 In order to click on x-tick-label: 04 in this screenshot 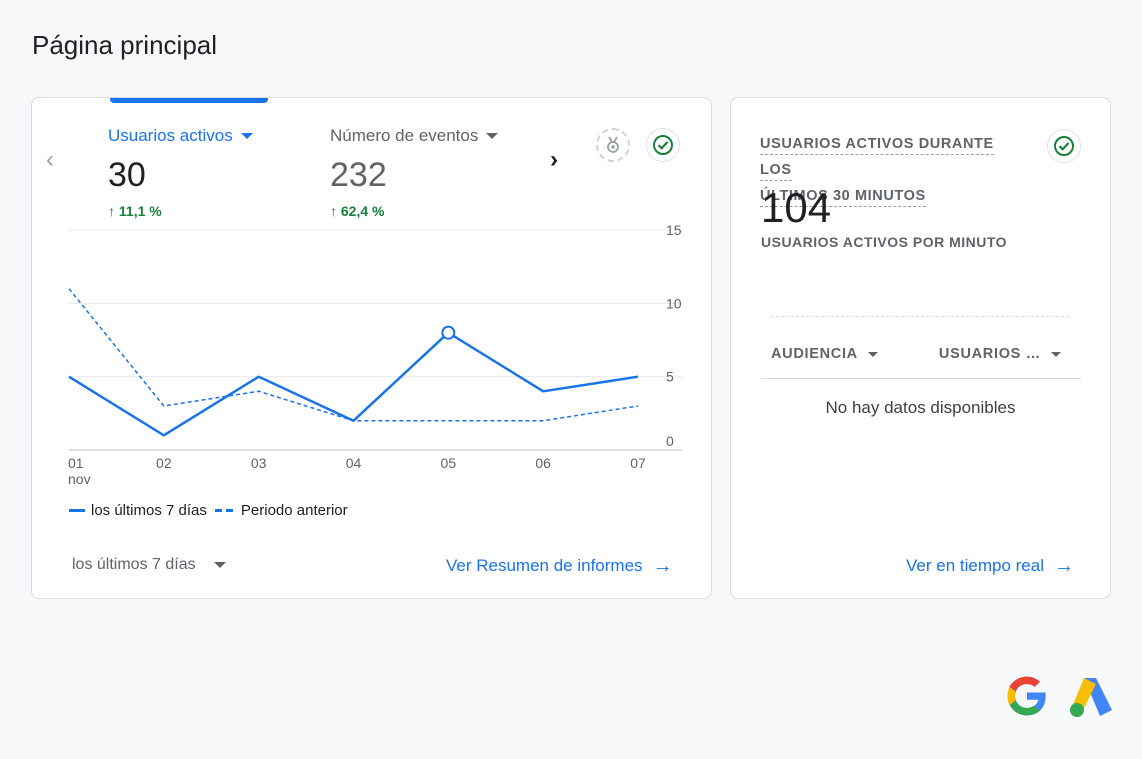, I will do `click(354, 463)`.